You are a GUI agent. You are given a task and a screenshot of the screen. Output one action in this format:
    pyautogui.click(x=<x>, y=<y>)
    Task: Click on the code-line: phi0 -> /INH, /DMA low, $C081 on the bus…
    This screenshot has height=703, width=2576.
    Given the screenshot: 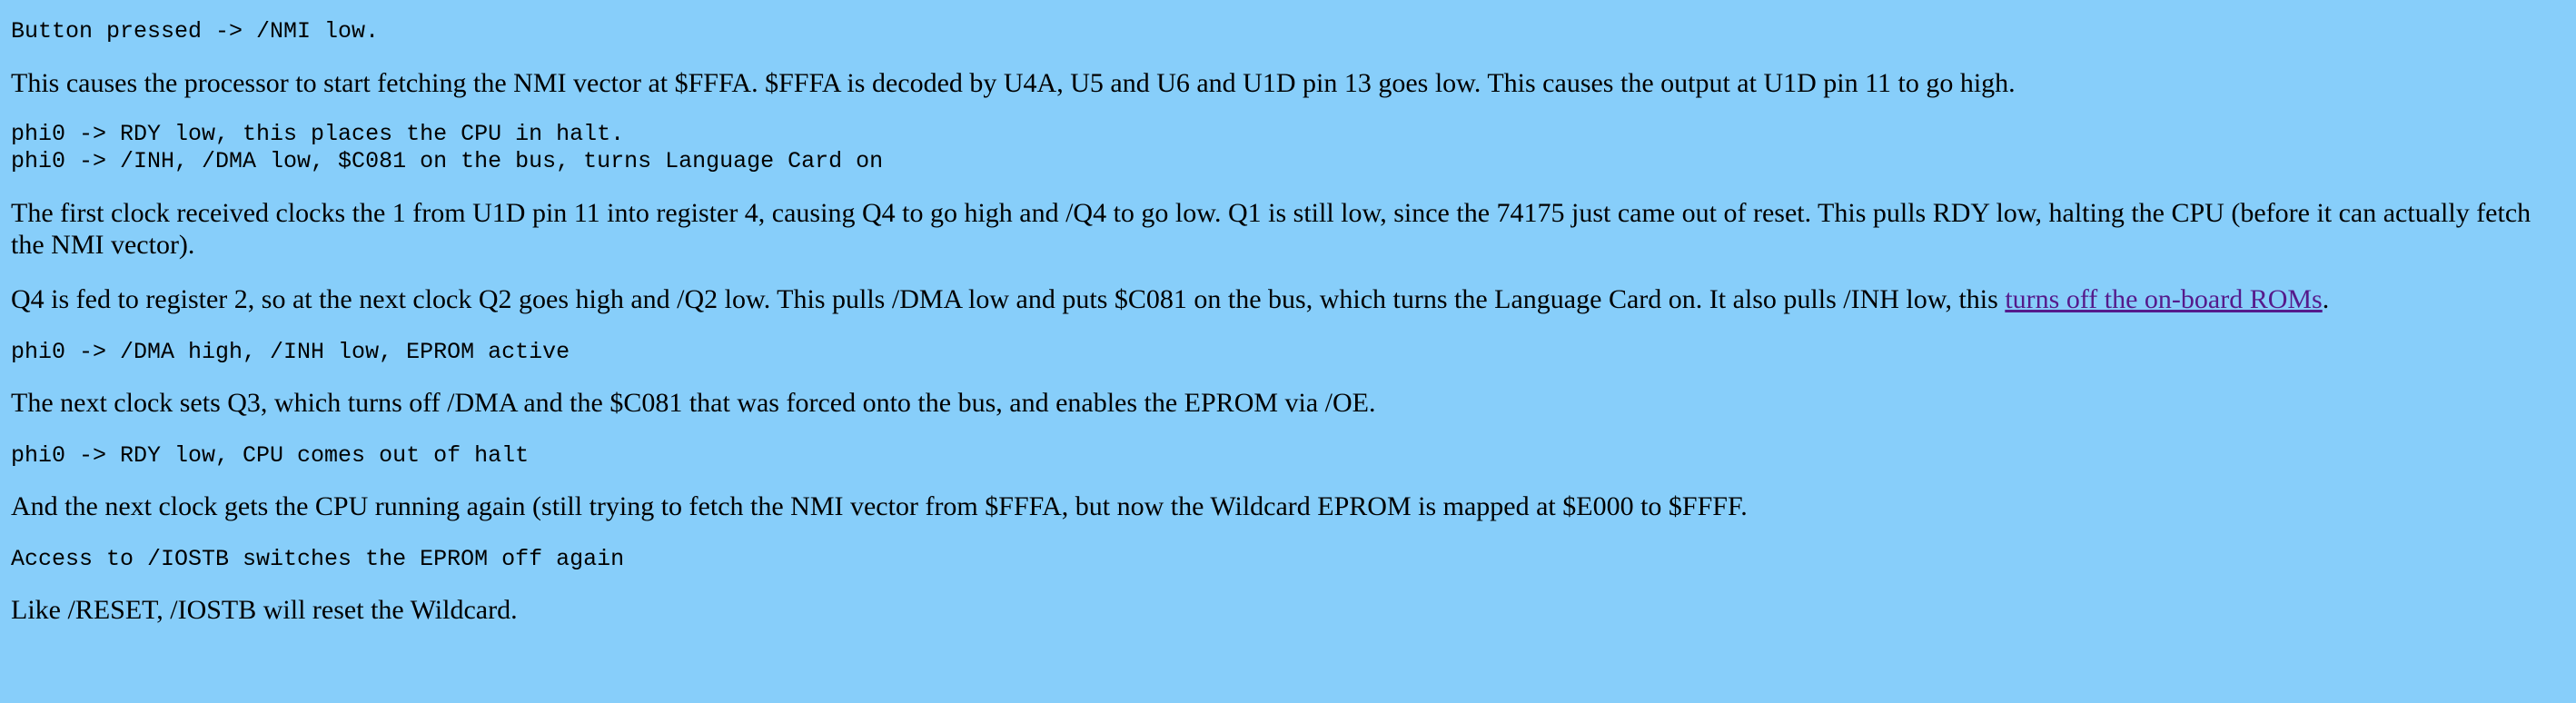 What is the action you would take?
    pyautogui.click(x=447, y=161)
    